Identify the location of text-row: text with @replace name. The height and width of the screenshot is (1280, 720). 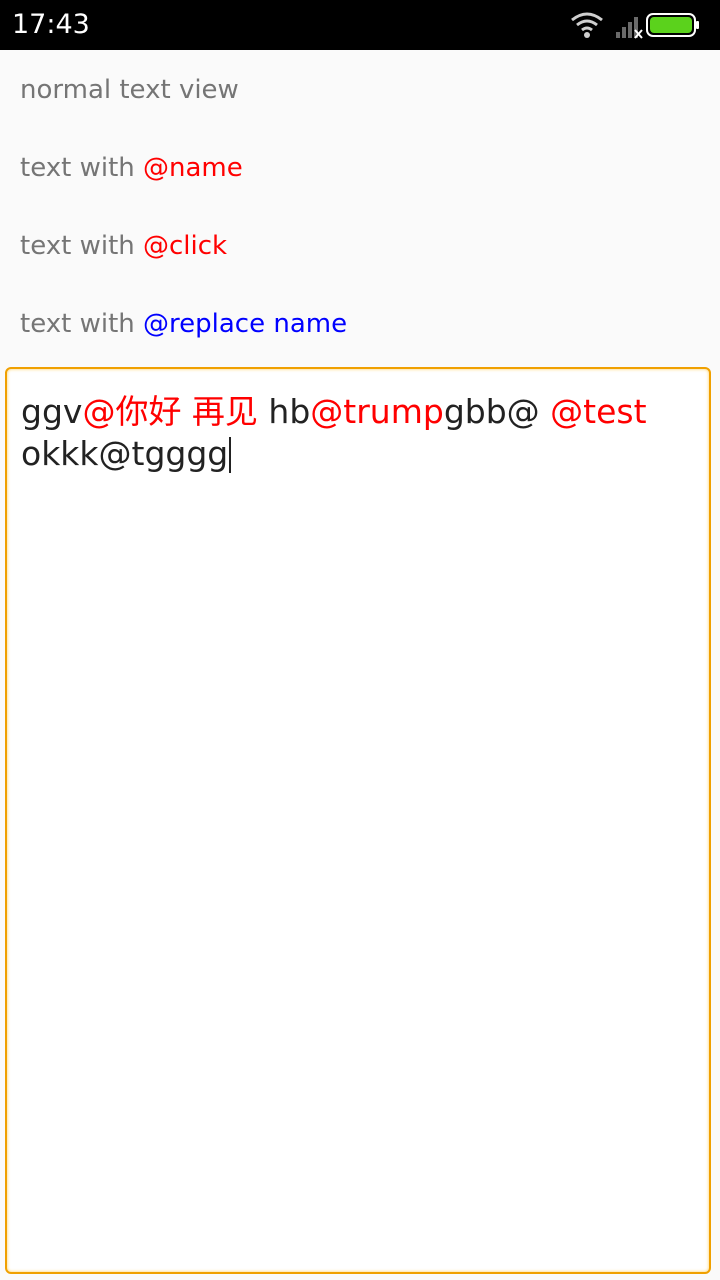
(183, 324).